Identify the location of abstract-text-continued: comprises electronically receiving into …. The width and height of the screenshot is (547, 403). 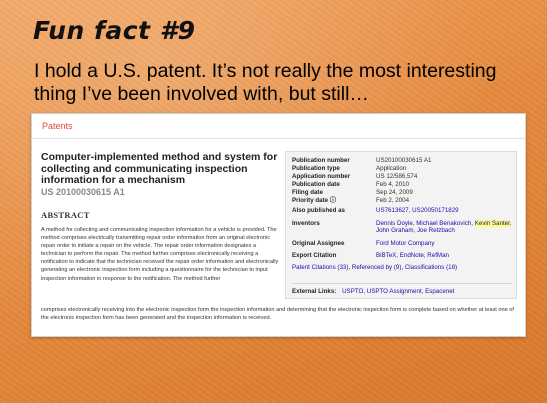
(277, 314).